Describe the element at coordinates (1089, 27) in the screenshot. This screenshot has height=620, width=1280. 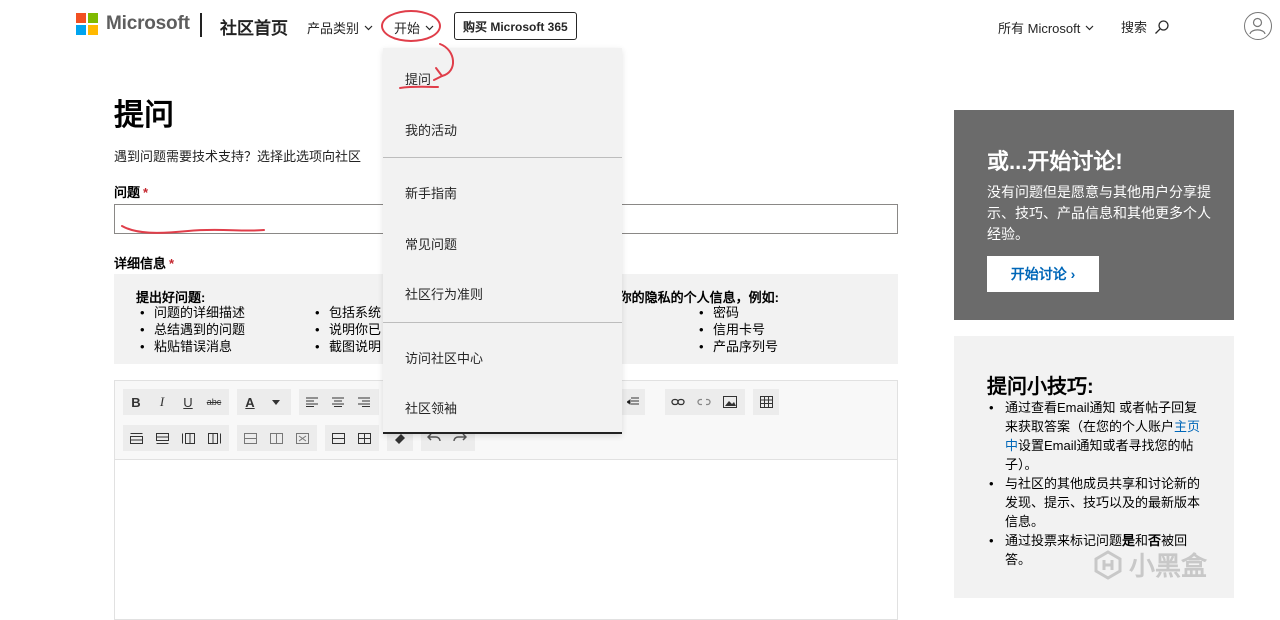
I see `chevron-down-icon` at that location.